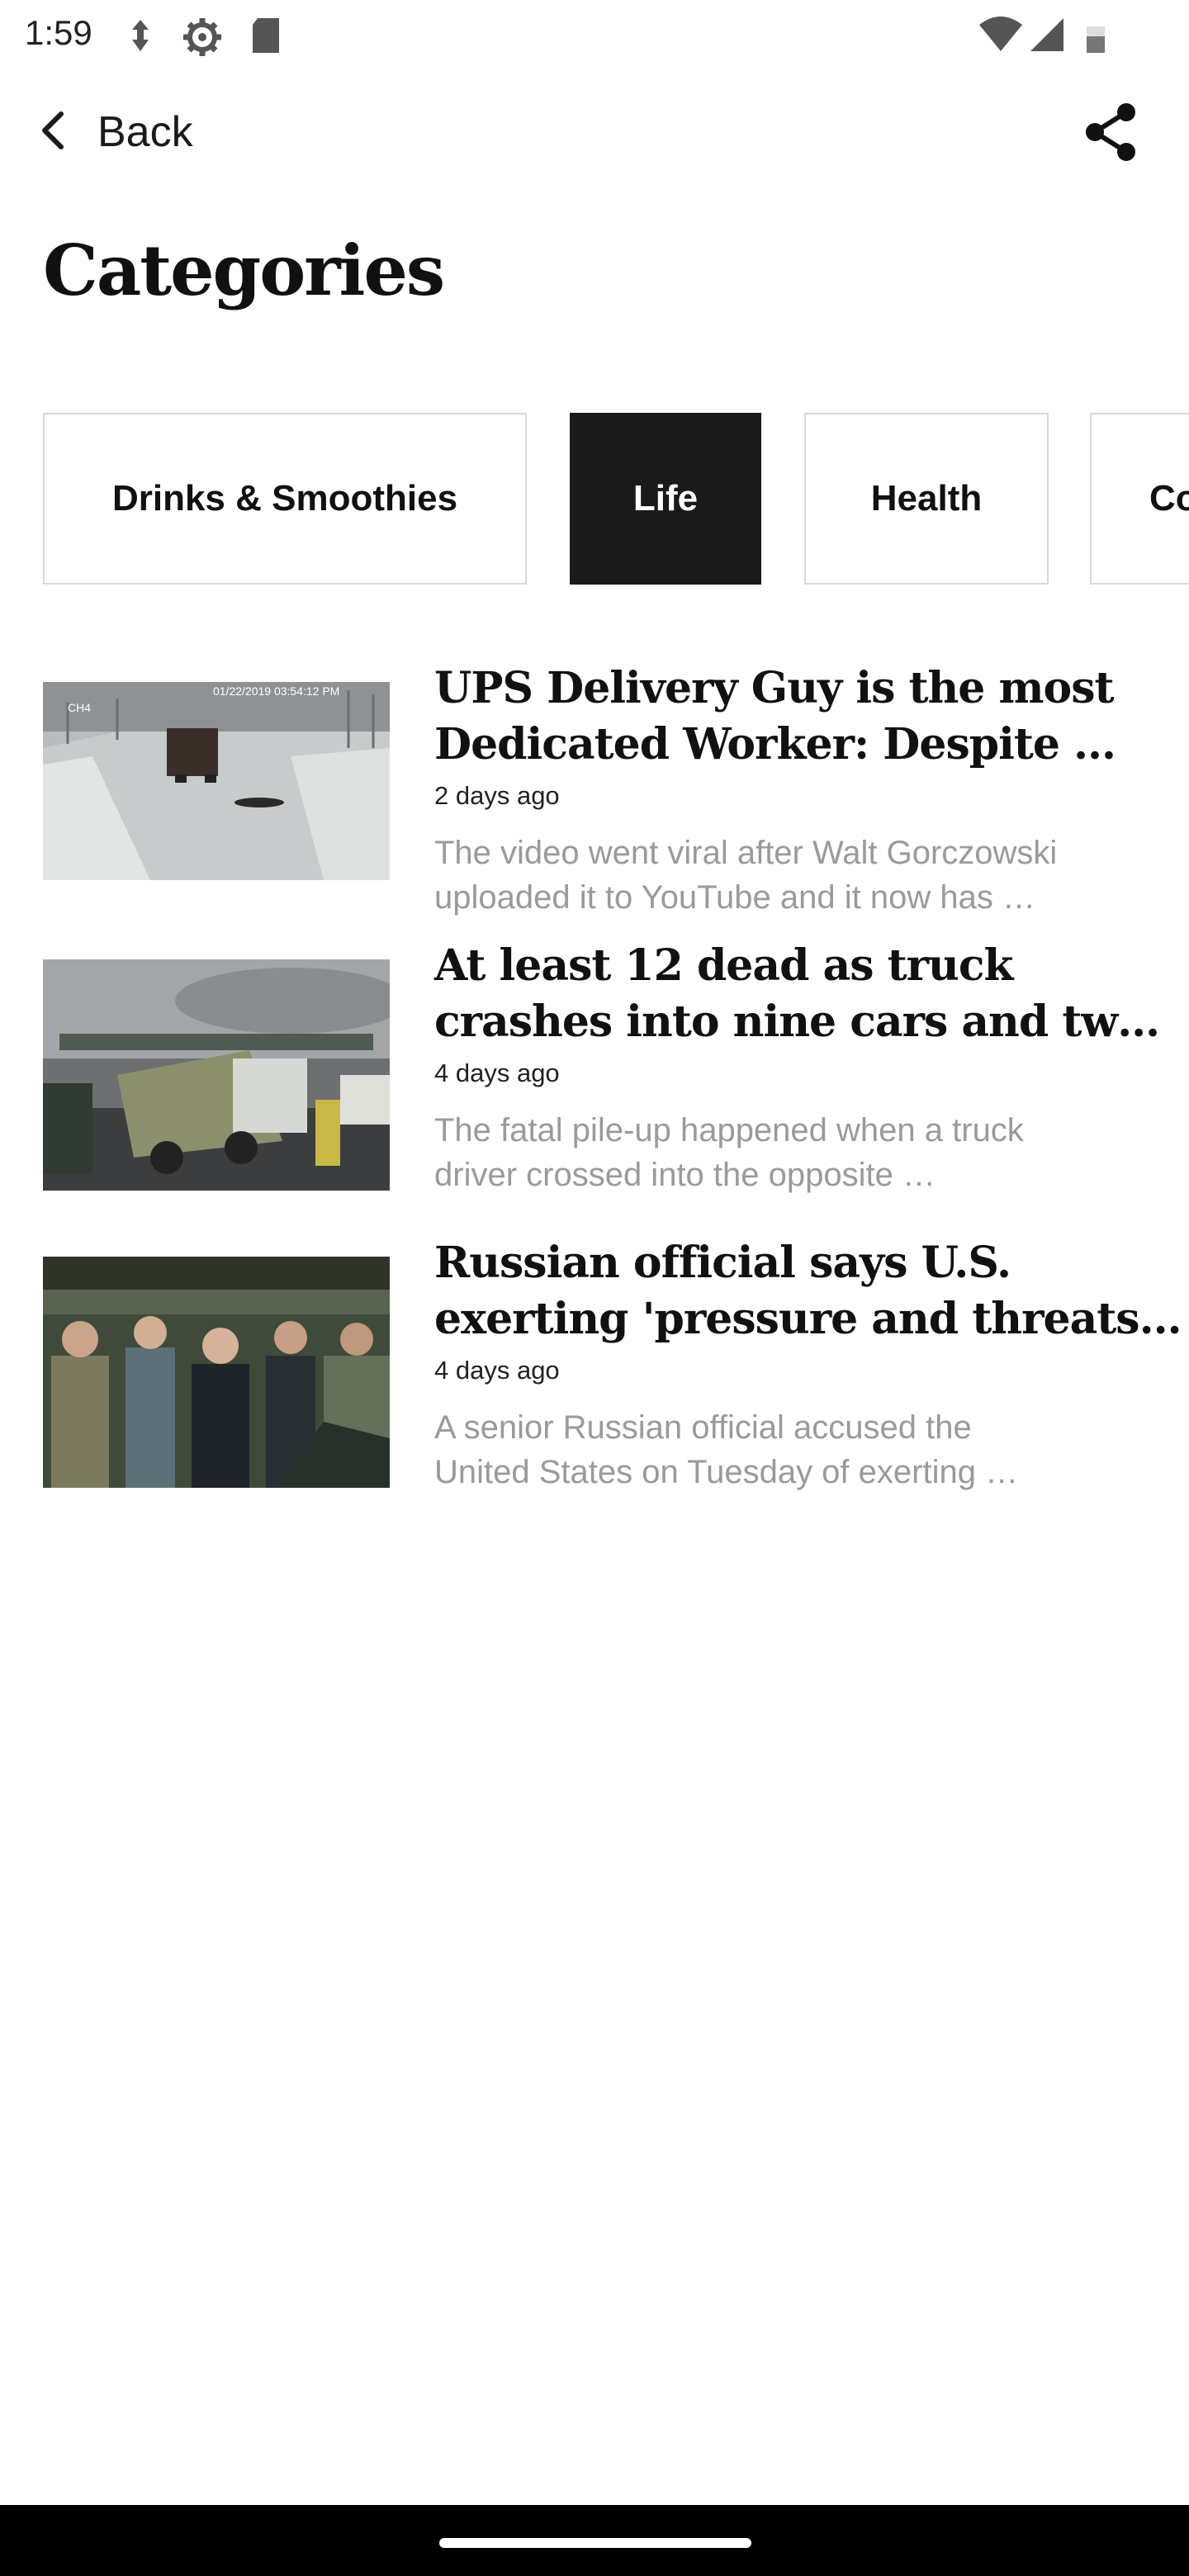  What do you see at coordinates (266, 37) in the screenshot?
I see `sd-card-icon` at bounding box center [266, 37].